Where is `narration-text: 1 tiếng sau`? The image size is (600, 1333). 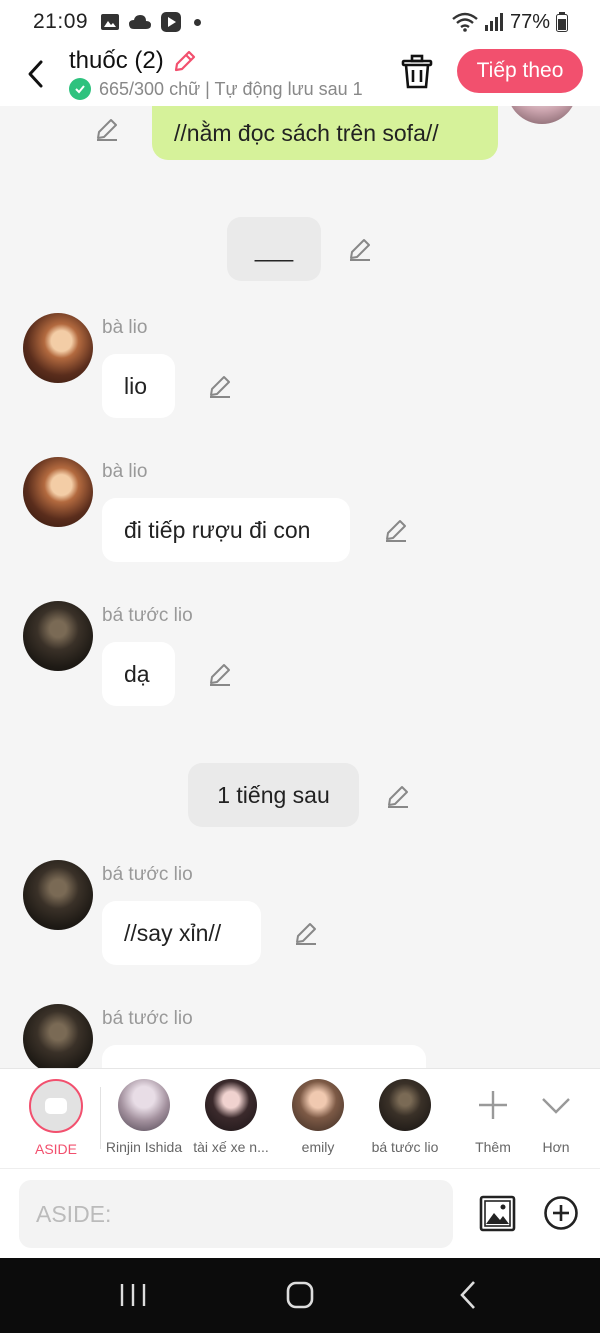
narration-text: 1 tiếng sau is located at coordinates (273, 794).